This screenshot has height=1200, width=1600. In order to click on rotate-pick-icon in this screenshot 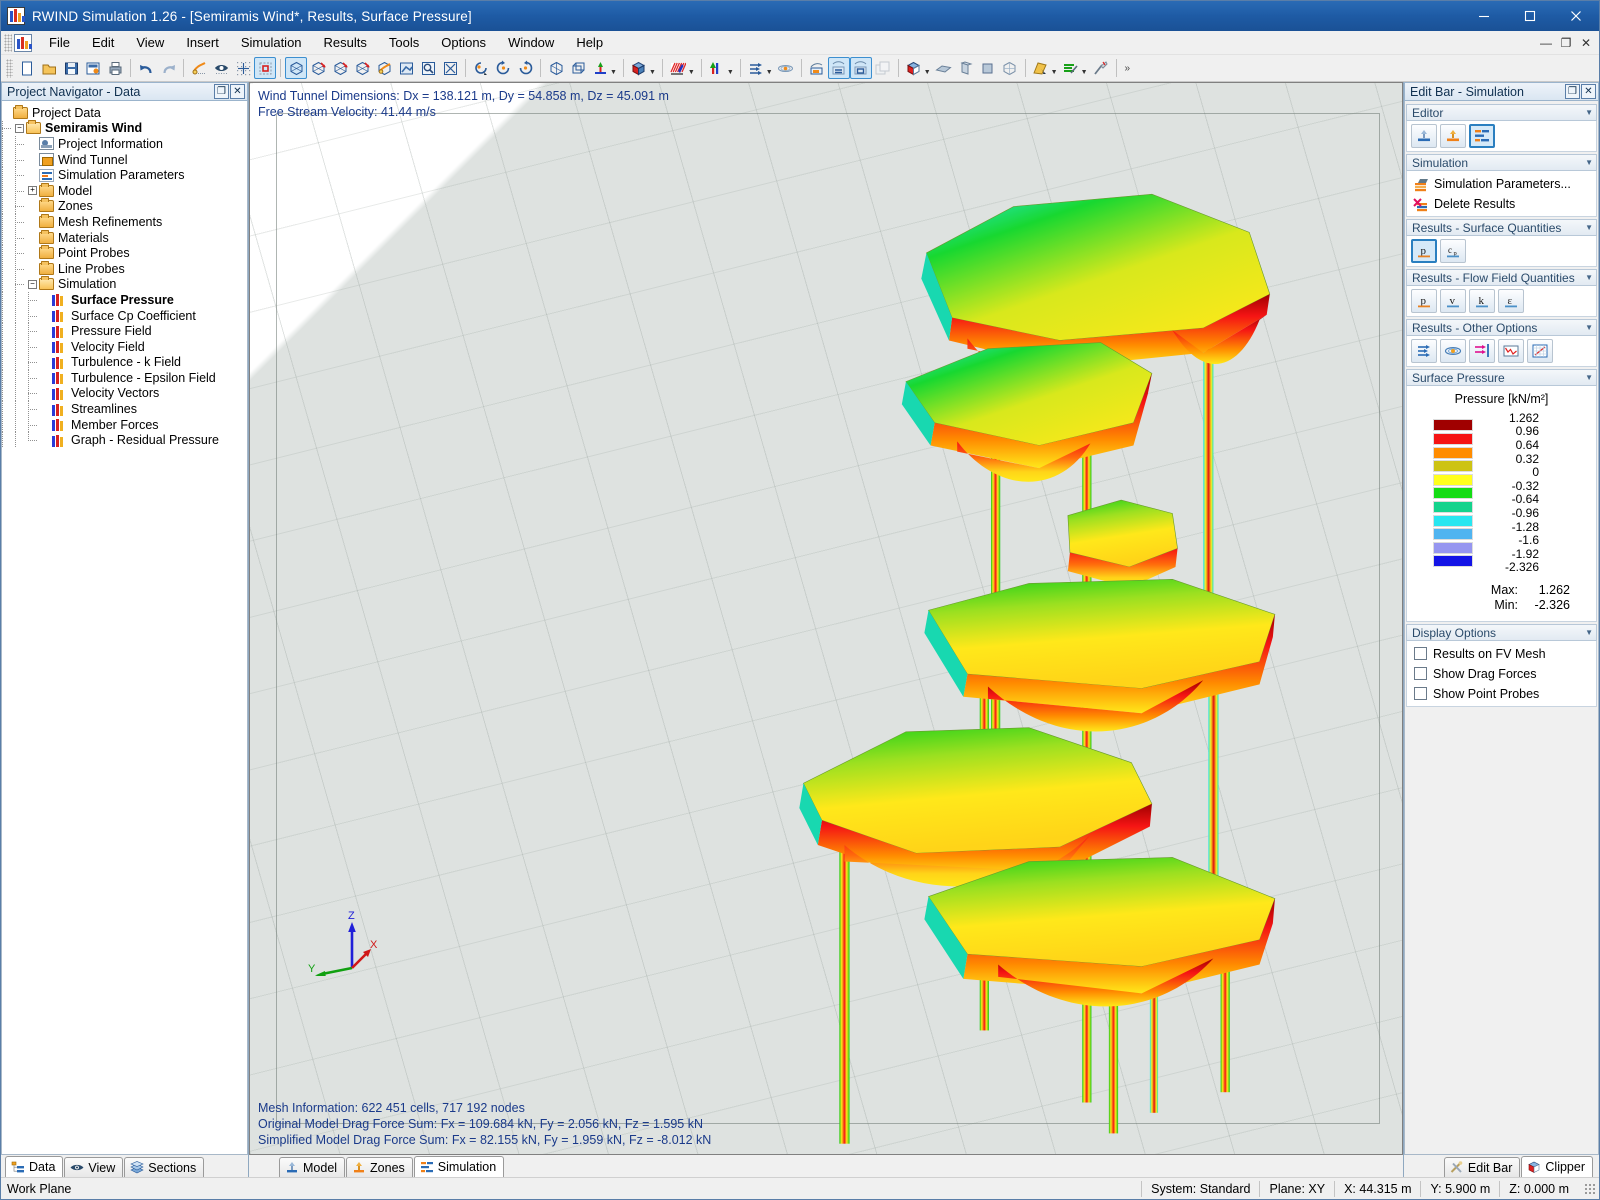, I will do `click(481, 68)`.